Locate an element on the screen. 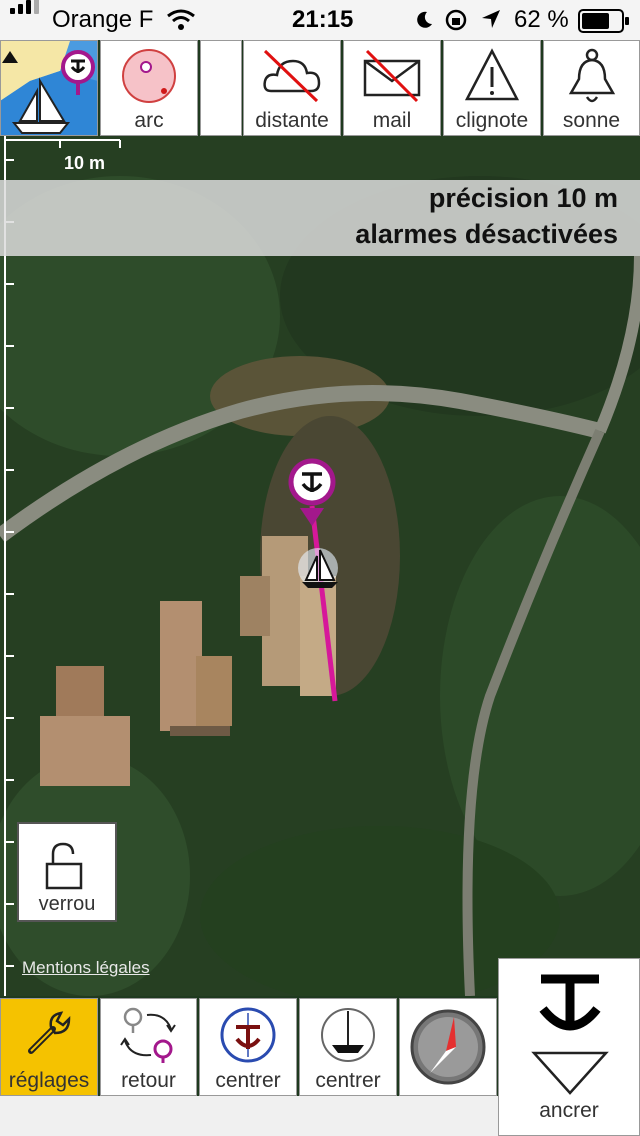  cloud-disabled-icon is located at coordinates (292, 76).